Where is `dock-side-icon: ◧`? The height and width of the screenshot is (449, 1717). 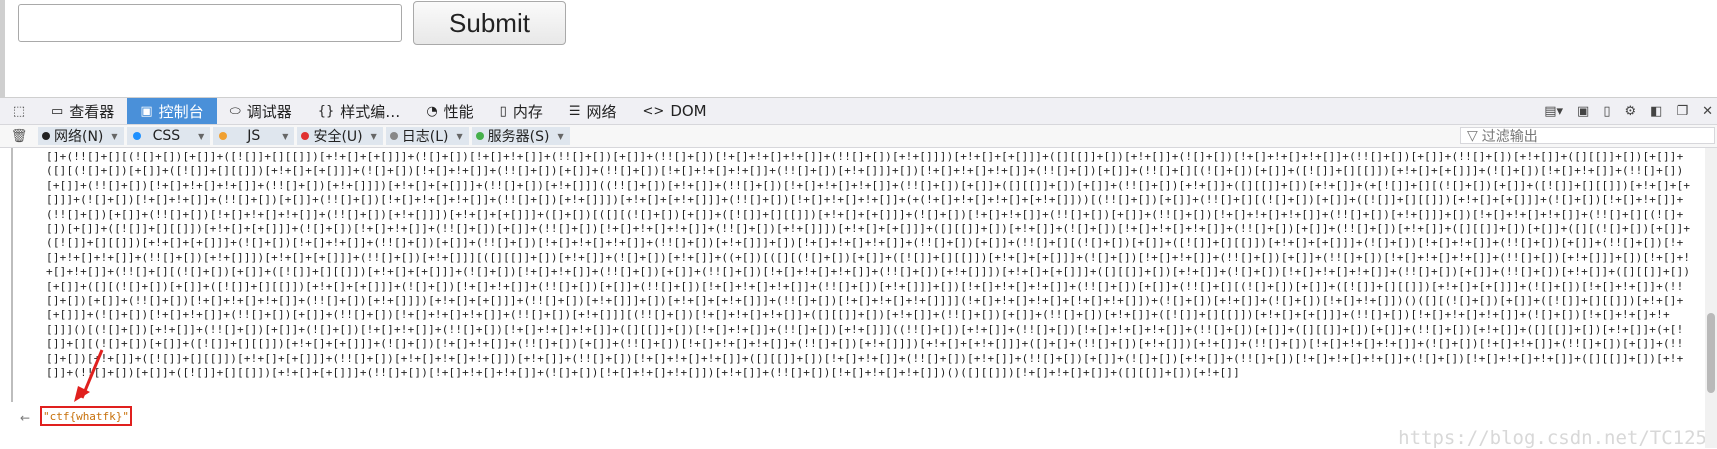 dock-side-icon: ◧ is located at coordinates (1656, 111).